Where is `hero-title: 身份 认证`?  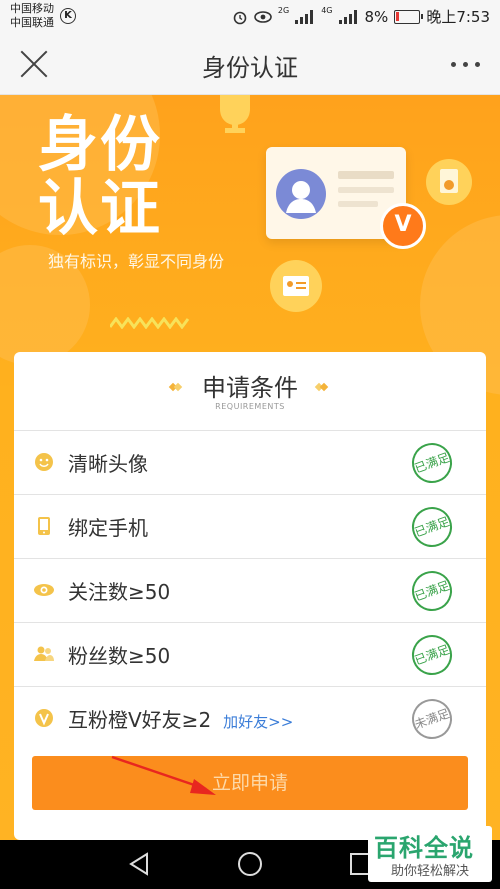
hero-title: 身份 认证 is located at coordinates (100, 177).